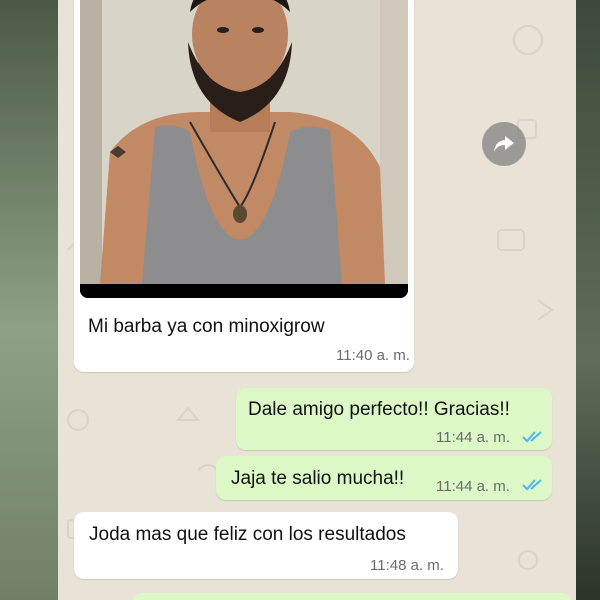  What do you see at coordinates (407, 565) in the screenshot?
I see `message-time: 11:48 a. m.` at bounding box center [407, 565].